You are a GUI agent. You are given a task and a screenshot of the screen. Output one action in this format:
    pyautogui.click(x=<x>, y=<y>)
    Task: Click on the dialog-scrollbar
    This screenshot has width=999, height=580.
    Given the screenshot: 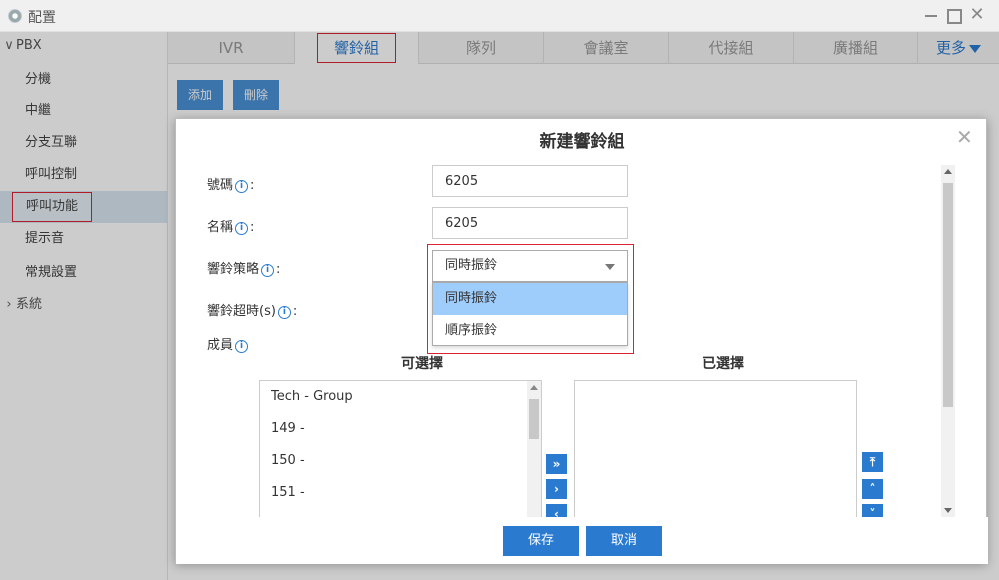 What is the action you would take?
    pyautogui.click(x=948, y=341)
    